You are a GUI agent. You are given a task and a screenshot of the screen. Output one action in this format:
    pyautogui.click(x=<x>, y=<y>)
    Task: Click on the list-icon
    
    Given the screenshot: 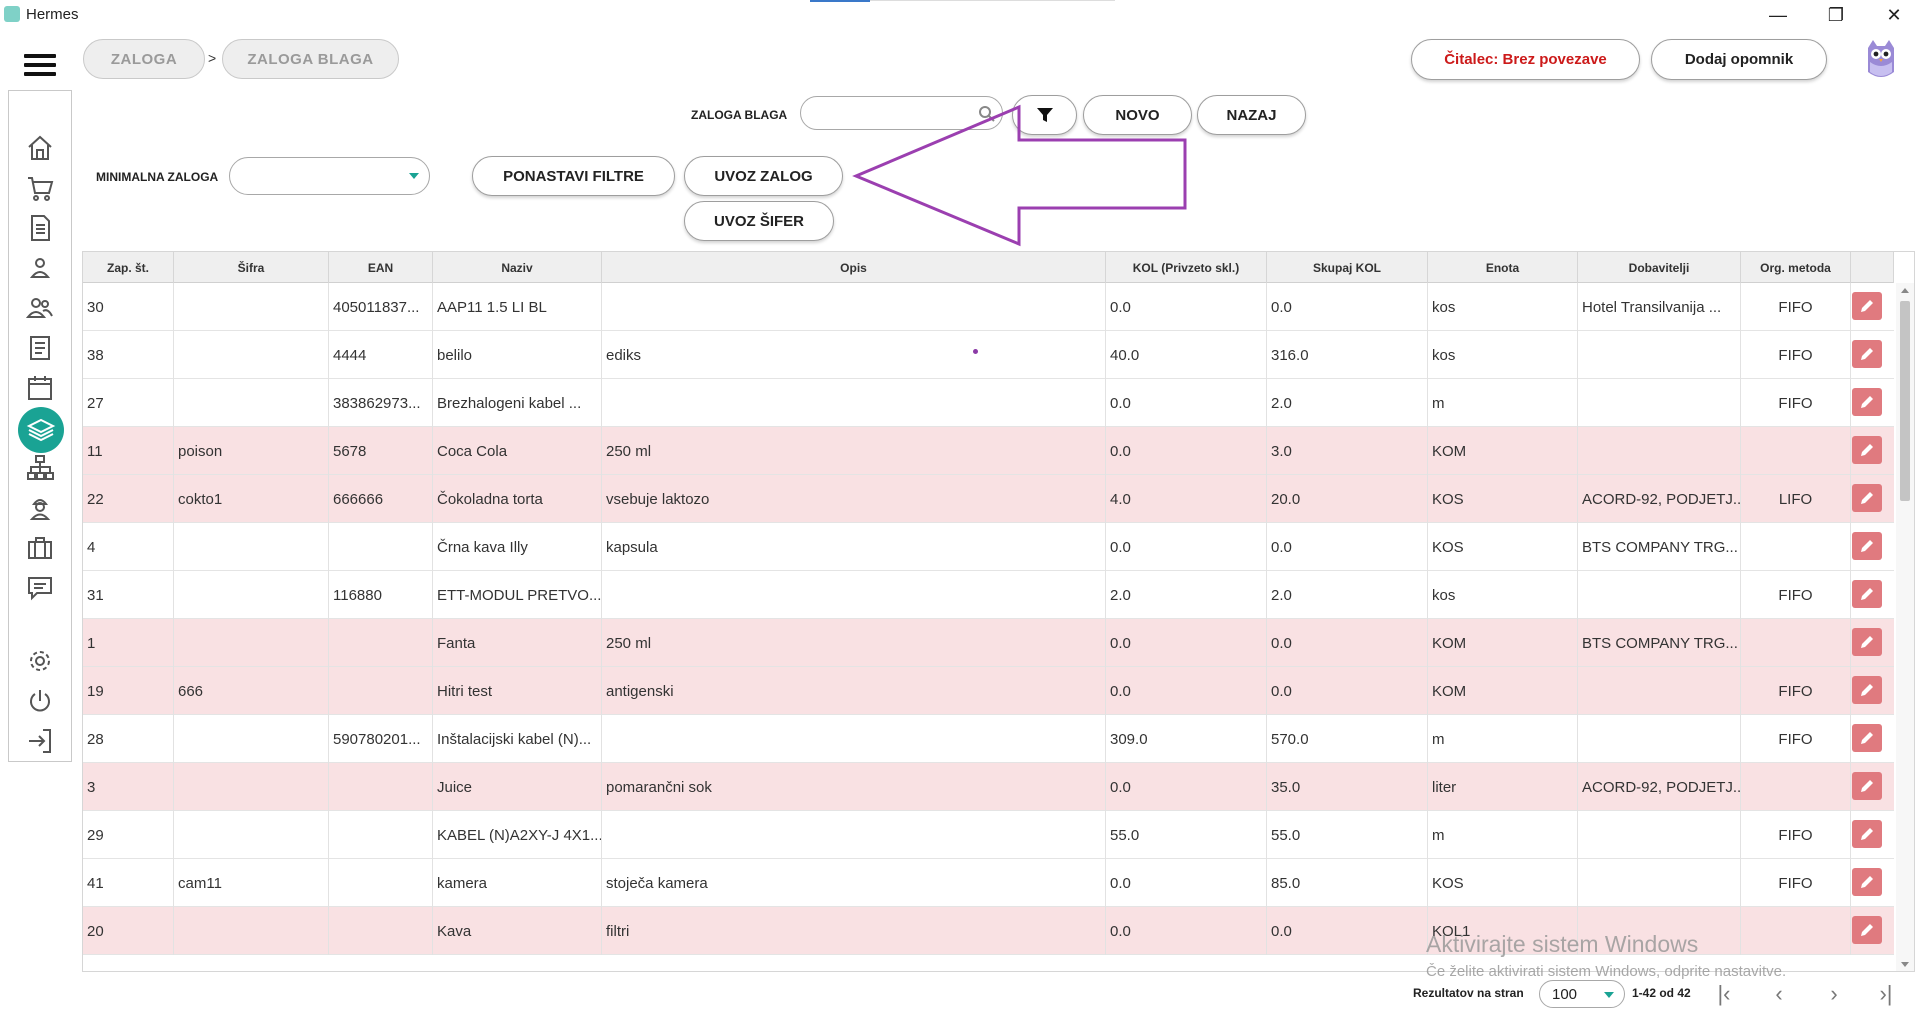 What is the action you would take?
    pyautogui.click(x=40, y=348)
    